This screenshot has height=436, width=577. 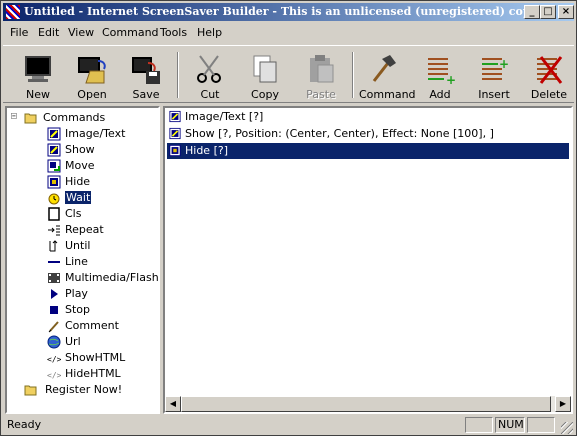 I want to click on command-text: Hide [?], so click(x=206, y=150).